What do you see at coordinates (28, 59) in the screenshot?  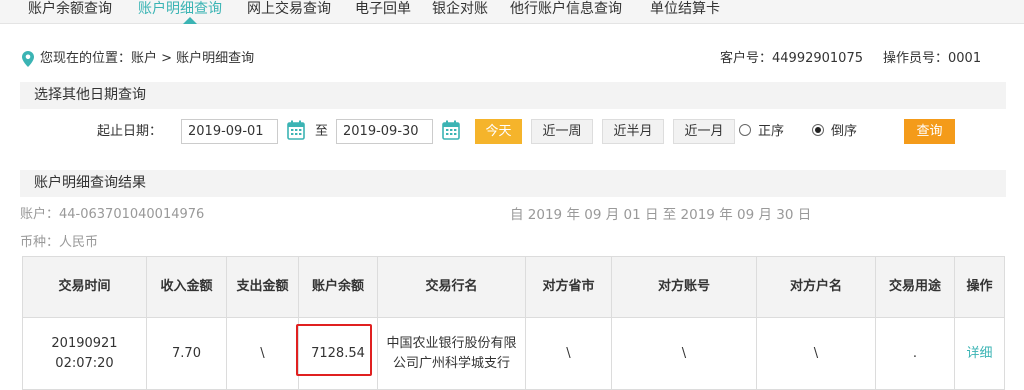 I see `map-pin-icon` at bounding box center [28, 59].